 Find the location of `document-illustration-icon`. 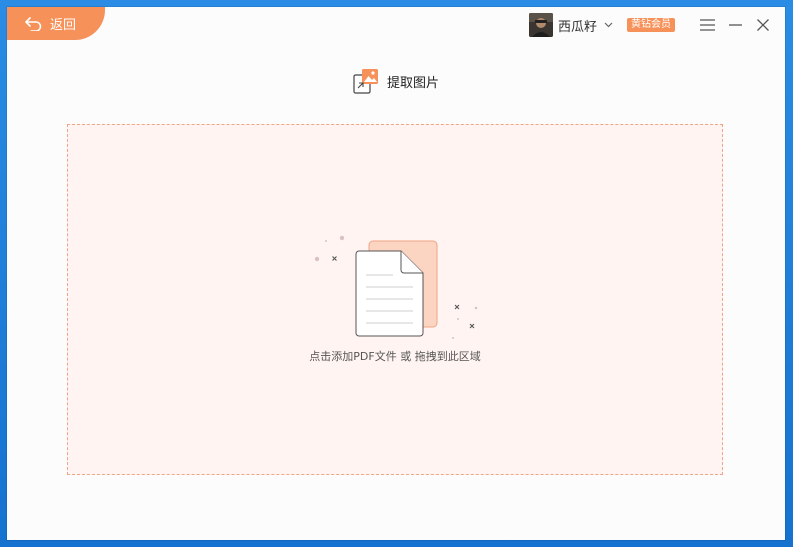

document-illustration-icon is located at coordinates (396, 287).